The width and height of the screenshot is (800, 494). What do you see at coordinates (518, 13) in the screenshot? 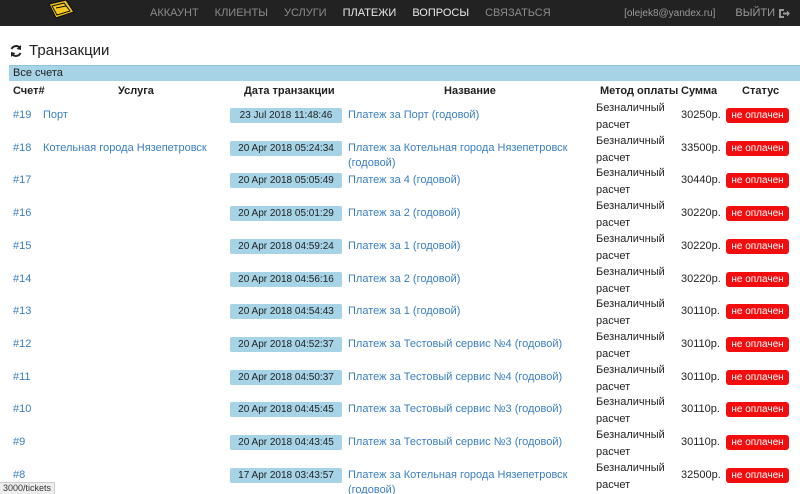
I see `nav-contact: СВЯЗАТЬСЯ` at bounding box center [518, 13].